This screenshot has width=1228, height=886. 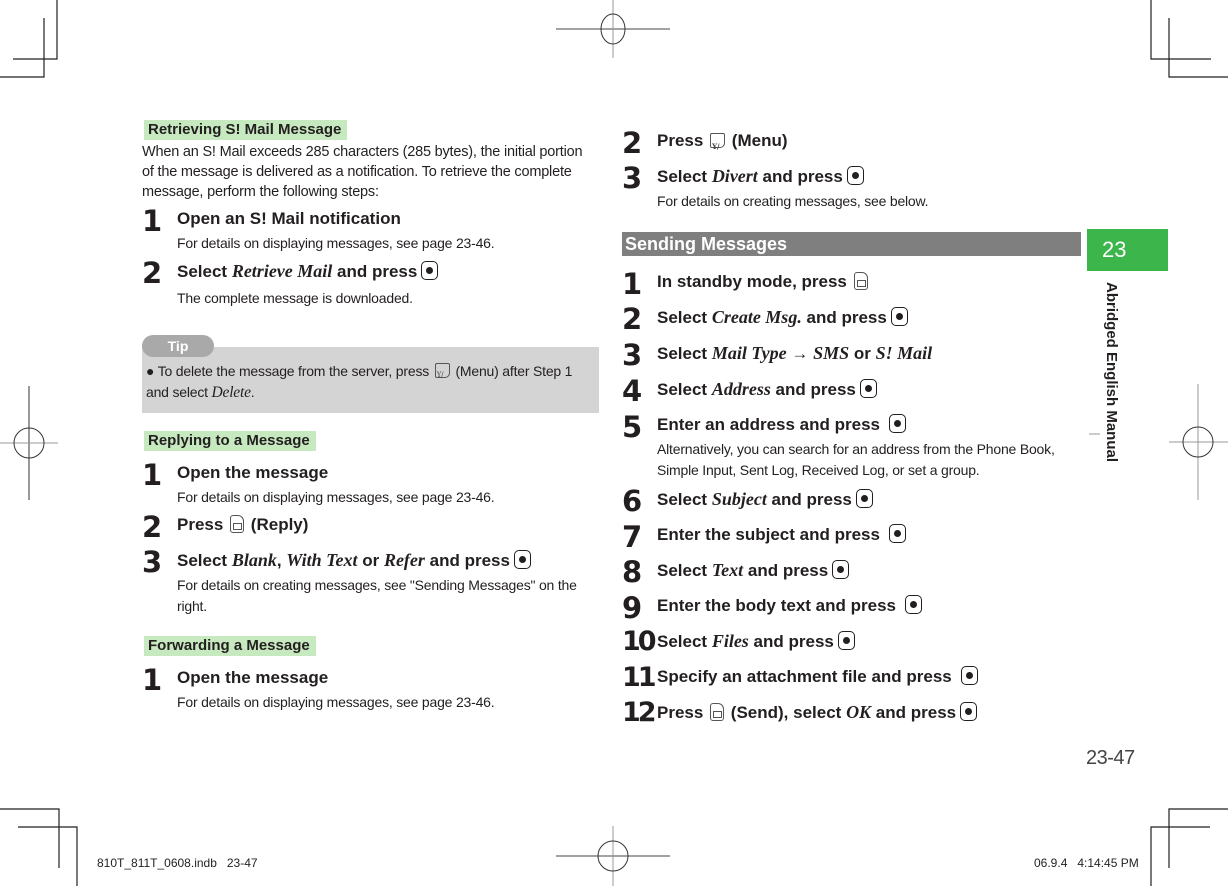 What do you see at coordinates (734, 176) in the screenshot?
I see `menu-item-name: Divert` at bounding box center [734, 176].